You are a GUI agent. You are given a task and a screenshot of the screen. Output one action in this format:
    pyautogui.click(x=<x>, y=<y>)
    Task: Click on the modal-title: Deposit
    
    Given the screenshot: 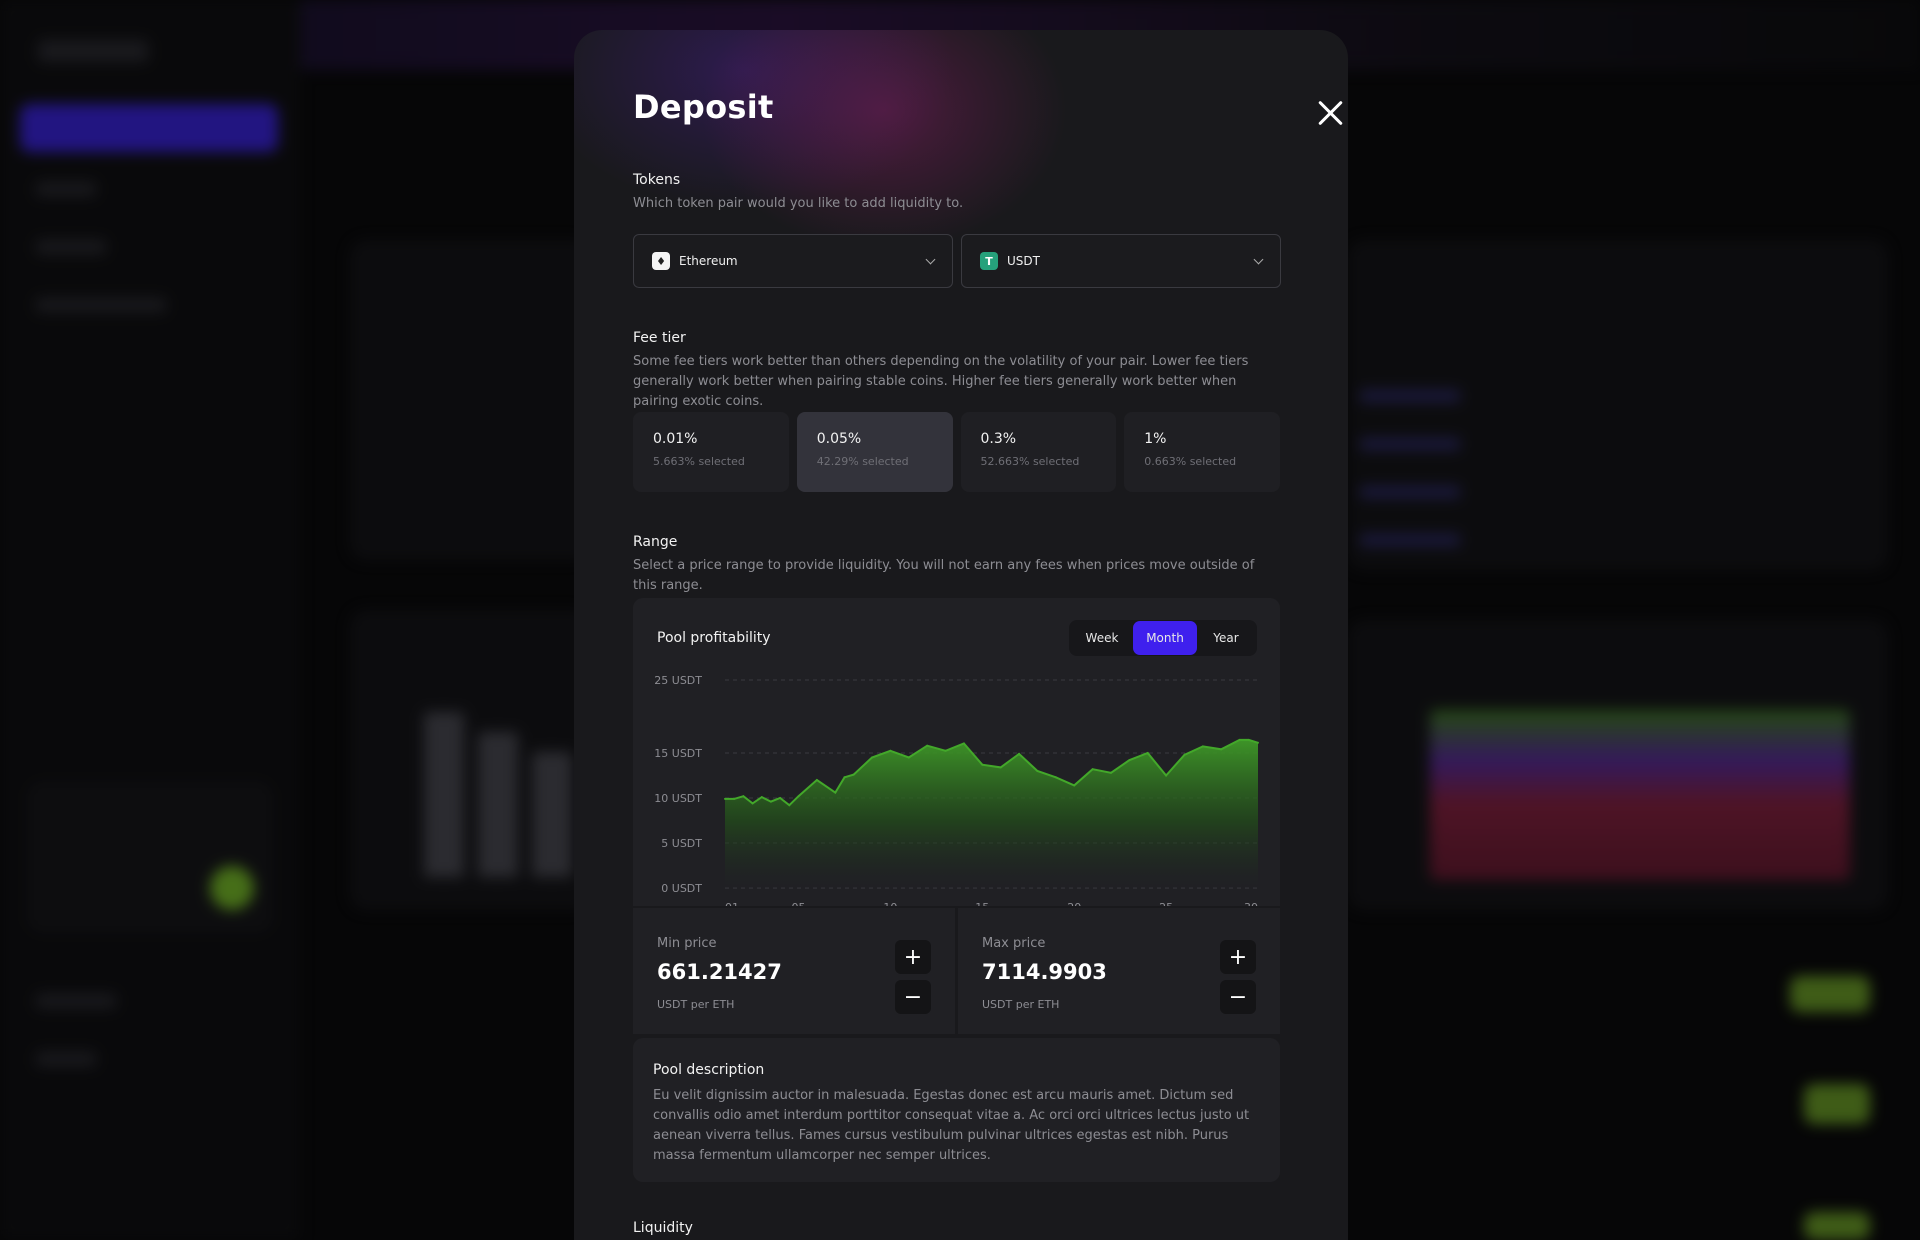 What is the action you would take?
    pyautogui.click(x=703, y=107)
    